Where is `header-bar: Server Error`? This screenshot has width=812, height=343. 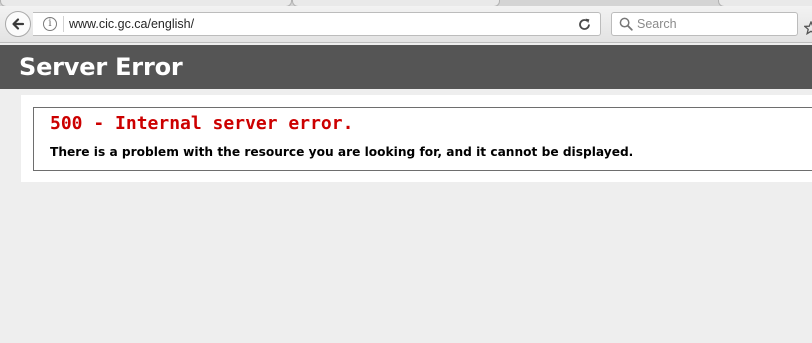
header-bar: Server Error is located at coordinates (406, 67).